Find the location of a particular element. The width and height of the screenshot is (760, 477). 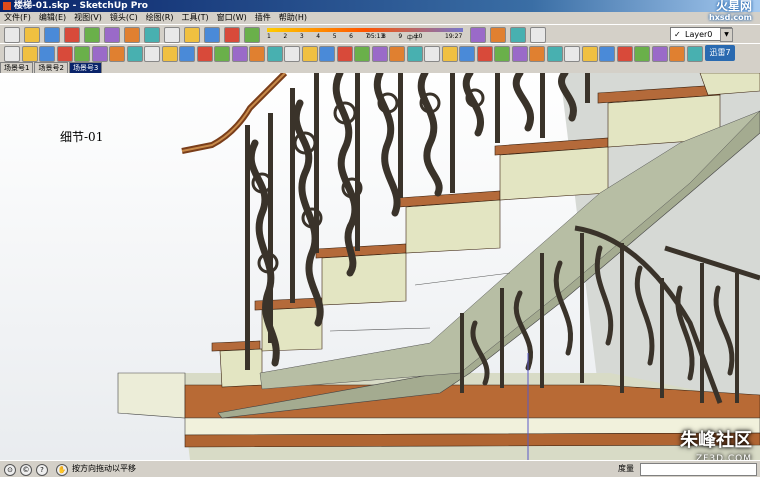

shadow-month-6: 6 is located at coordinates (351, 36).